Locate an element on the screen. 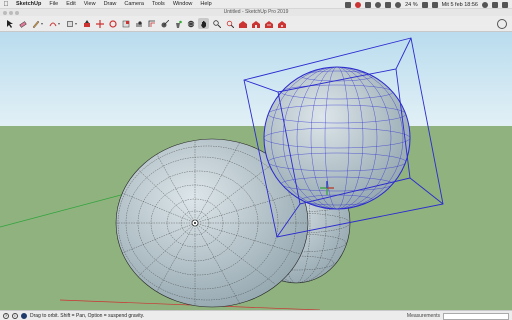 Image resolution: width=512 pixels, height=320 pixels. extension-manager-tool-button is located at coordinates (281, 23).